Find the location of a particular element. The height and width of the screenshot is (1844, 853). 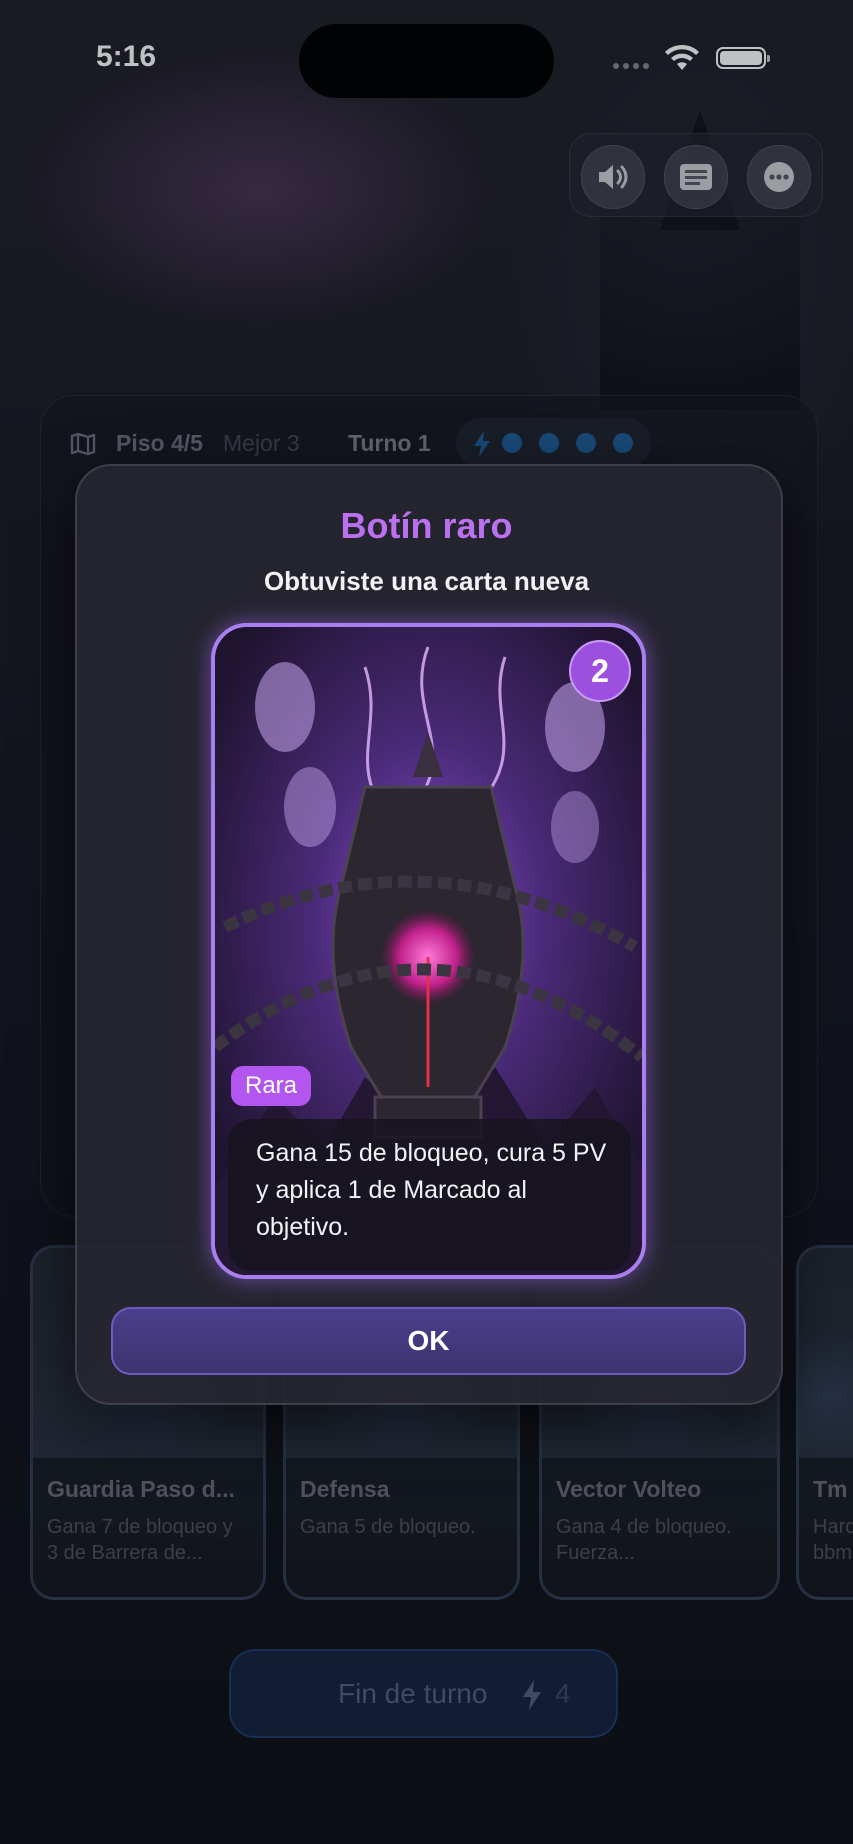

ok-button: OK is located at coordinates (428, 1341).